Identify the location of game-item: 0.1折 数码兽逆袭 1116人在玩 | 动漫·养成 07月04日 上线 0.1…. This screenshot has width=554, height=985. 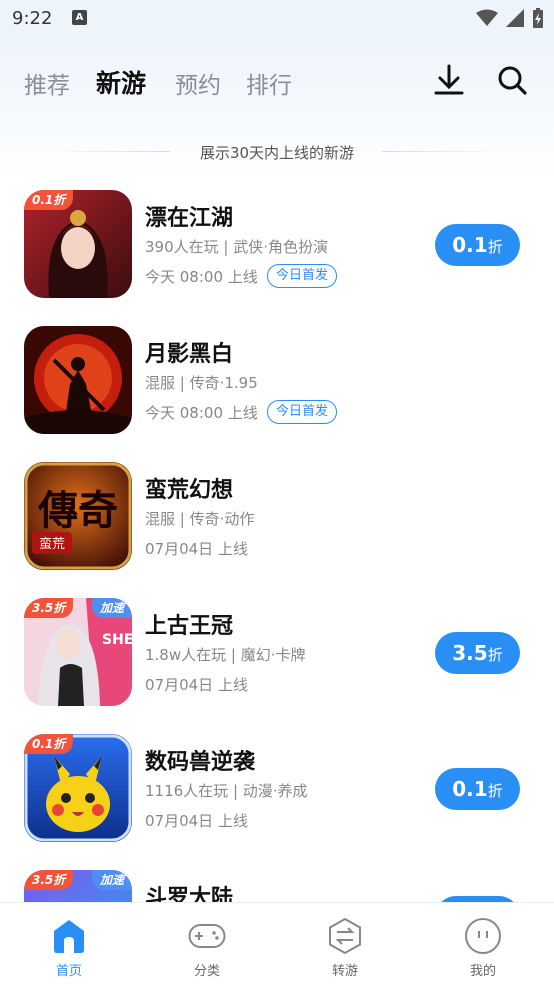
(277, 788).